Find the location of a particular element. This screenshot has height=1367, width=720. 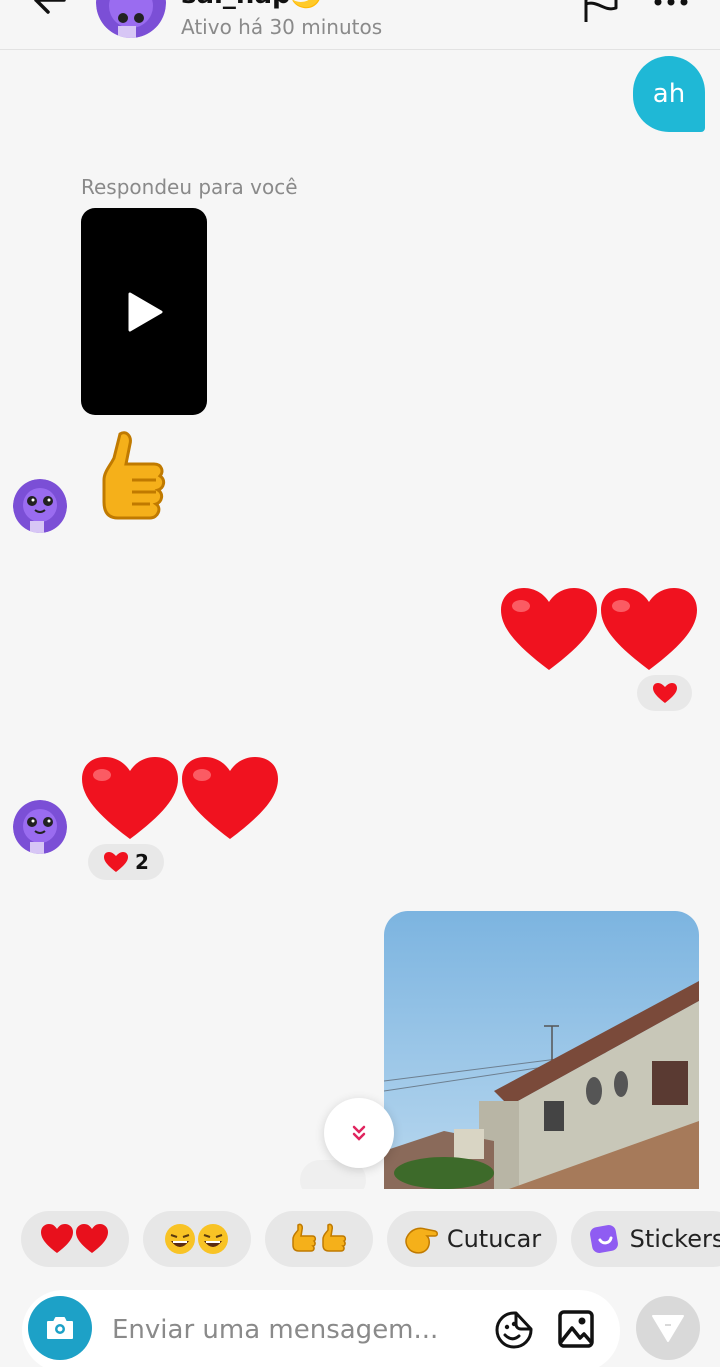

reply-label: Respondeu para você is located at coordinates (189, 187).